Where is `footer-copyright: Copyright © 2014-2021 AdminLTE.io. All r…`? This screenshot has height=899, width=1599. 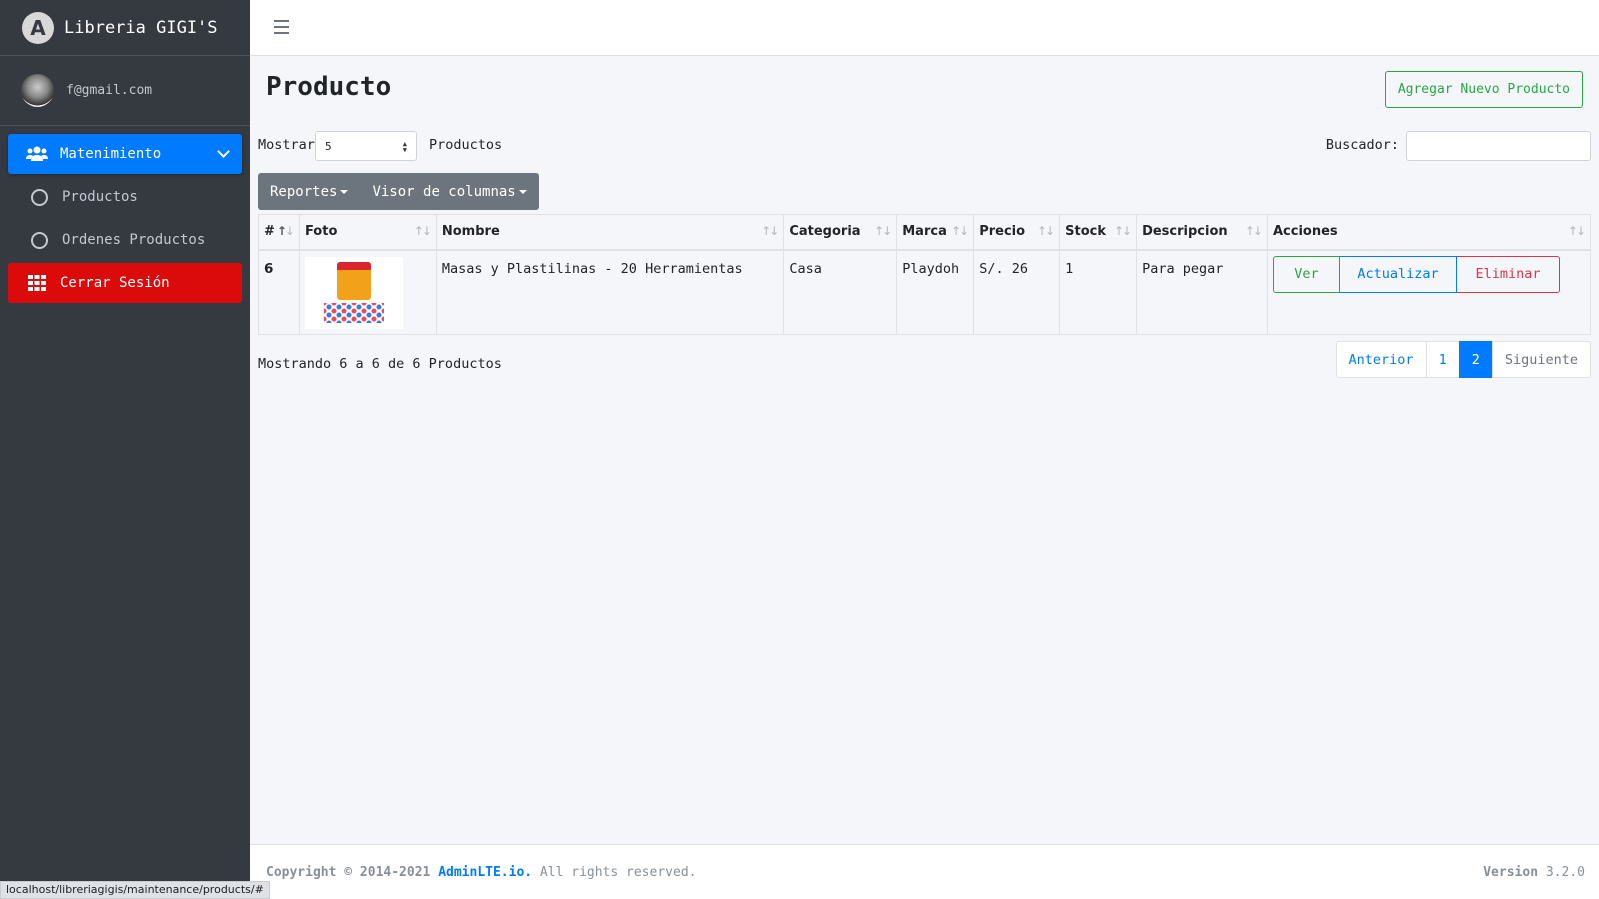 footer-copyright: Copyright © 2014-2021 AdminLTE.io. All r… is located at coordinates (481, 872).